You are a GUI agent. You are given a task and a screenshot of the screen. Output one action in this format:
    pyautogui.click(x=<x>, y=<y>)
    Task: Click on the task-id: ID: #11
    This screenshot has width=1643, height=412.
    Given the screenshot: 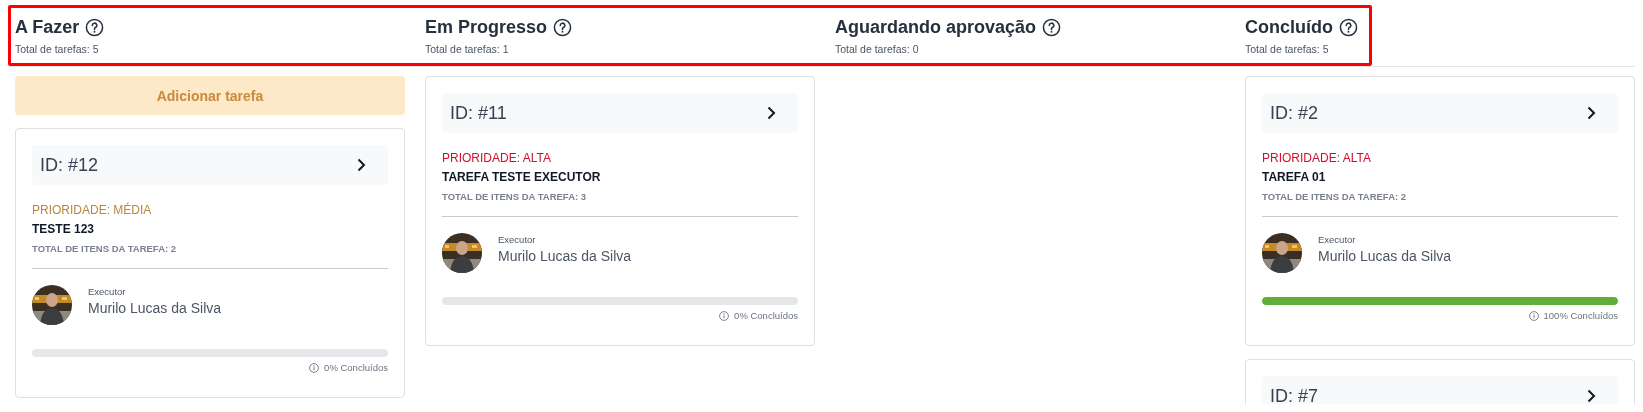 What is the action you would take?
    pyautogui.click(x=478, y=113)
    